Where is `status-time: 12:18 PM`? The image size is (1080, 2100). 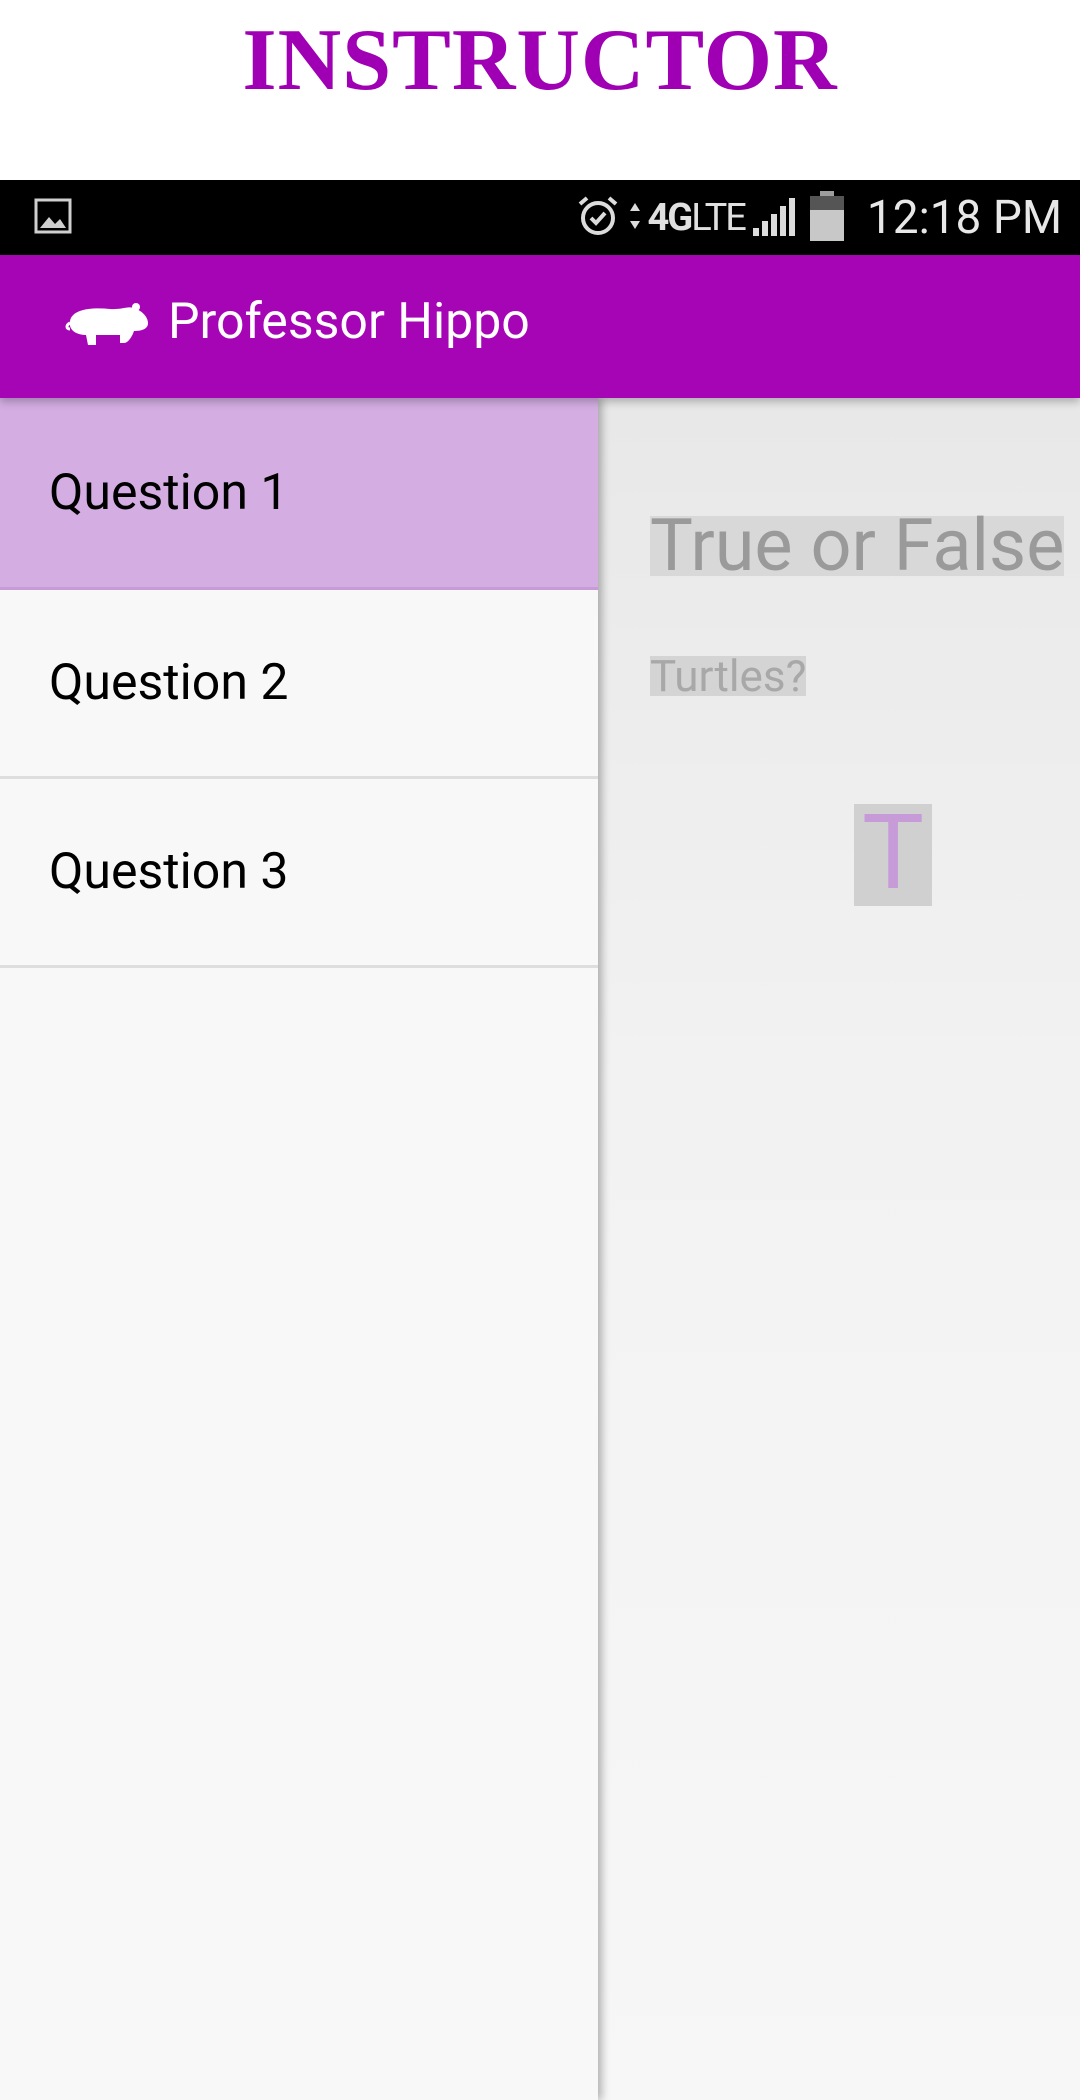
status-time: 12:18 PM is located at coordinates (964, 217).